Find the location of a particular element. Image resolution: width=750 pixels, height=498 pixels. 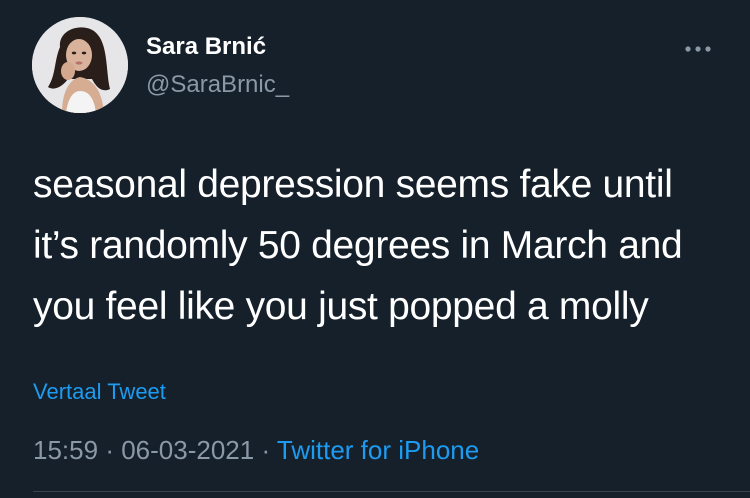

more-horizontal-icon is located at coordinates (698, 49).